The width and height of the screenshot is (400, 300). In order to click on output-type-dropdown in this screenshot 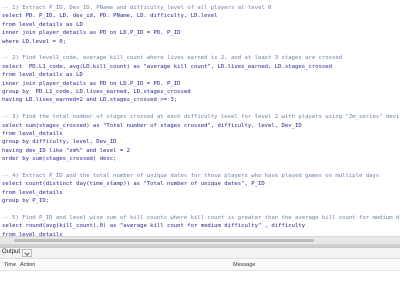, I will do `click(27, 253)`.